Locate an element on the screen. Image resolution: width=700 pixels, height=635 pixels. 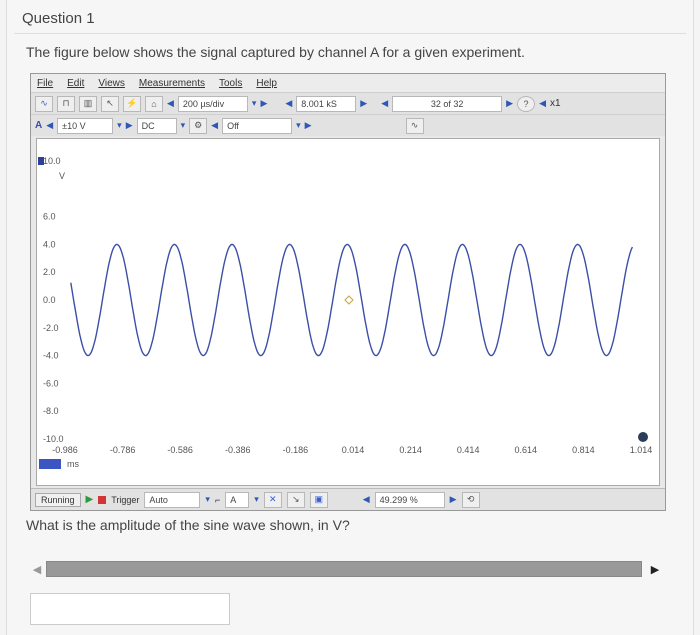
help-circle-icon: ? is located at coordinates (526, 103).